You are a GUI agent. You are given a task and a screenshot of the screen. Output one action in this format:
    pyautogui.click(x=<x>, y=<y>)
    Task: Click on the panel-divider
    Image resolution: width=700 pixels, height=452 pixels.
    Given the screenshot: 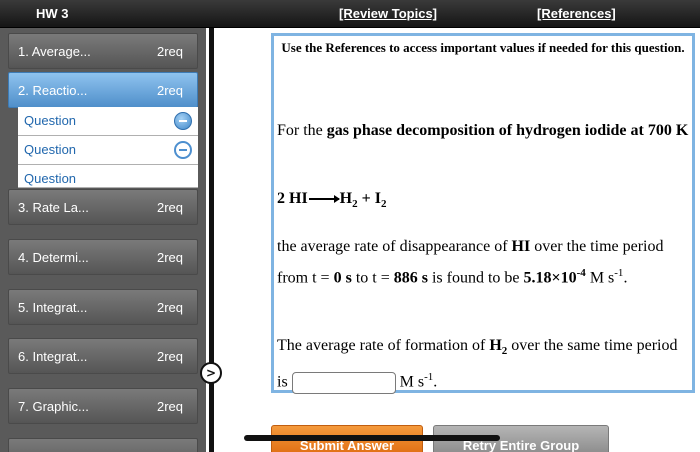 What is the action you would take?
    pyautogui.click(x=211, y=240)
    